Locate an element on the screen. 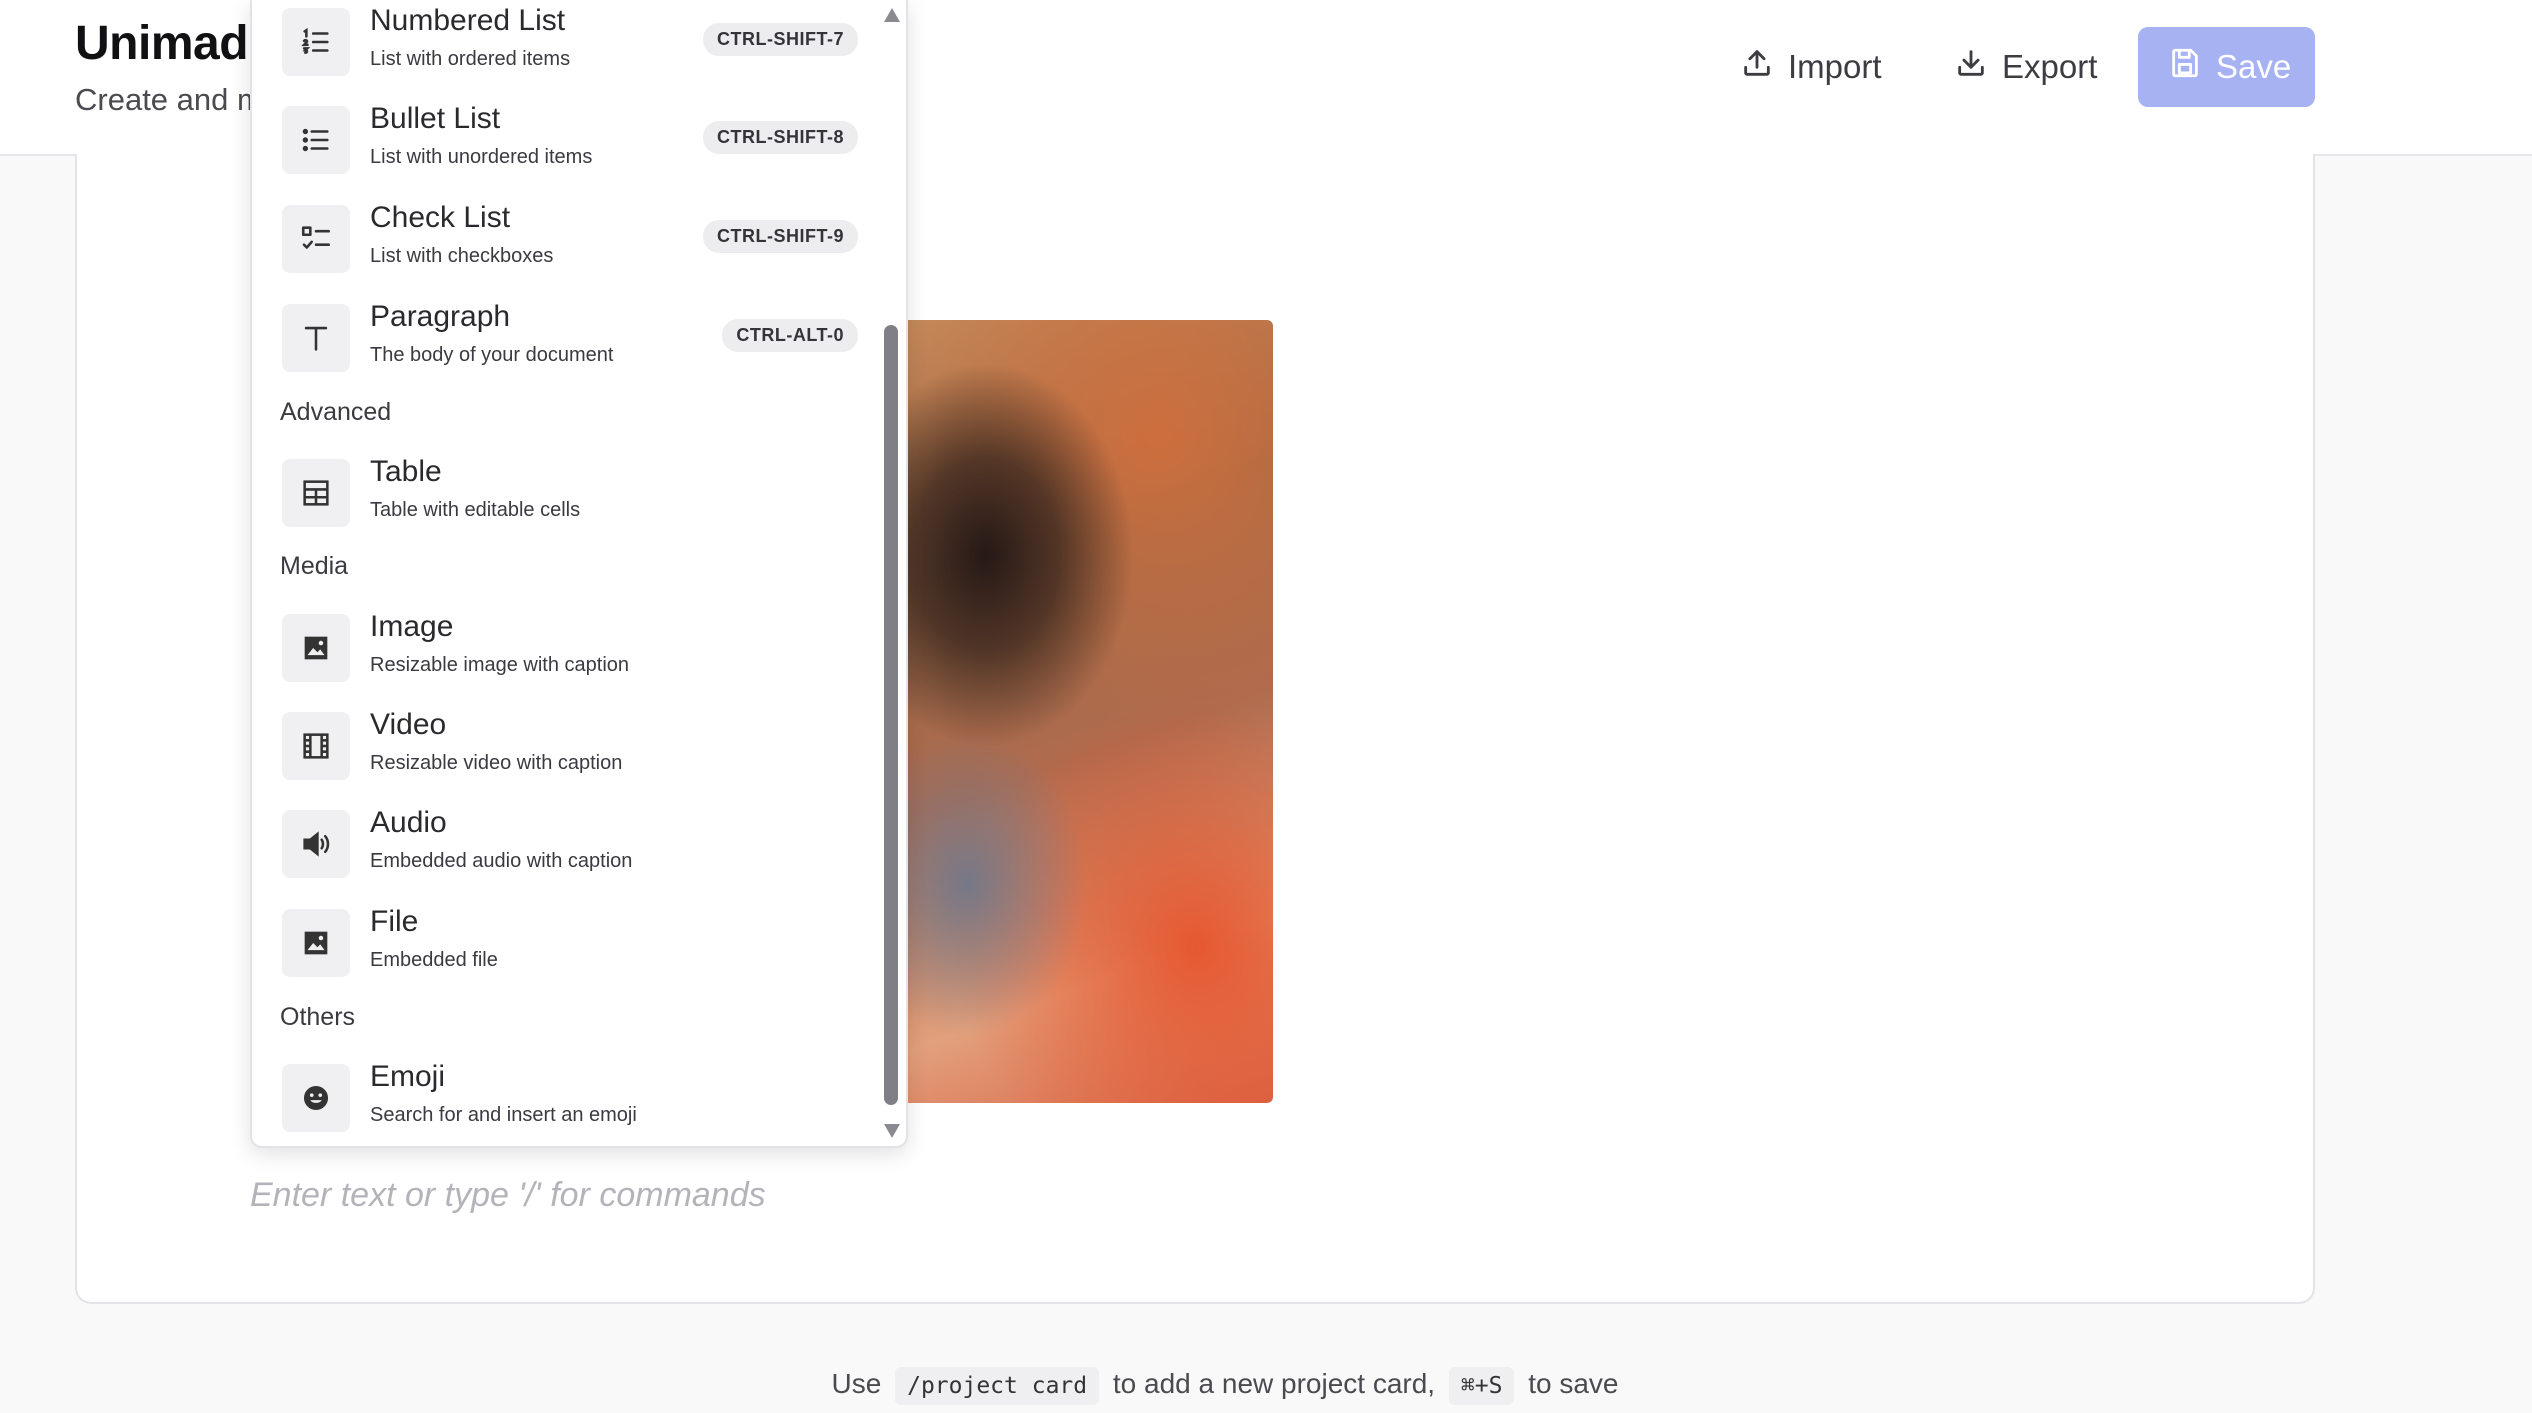 The image size is (2532, 1413). shortcut-badge: CTRL-SHIFT-8 is located at coordinates (780, 137).